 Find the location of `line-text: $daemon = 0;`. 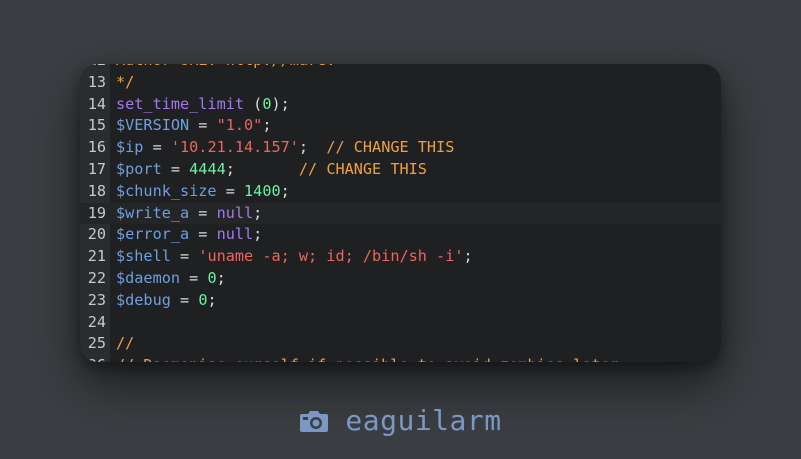

line-text: $daemon = 0; is located at coordinates (171, 279).